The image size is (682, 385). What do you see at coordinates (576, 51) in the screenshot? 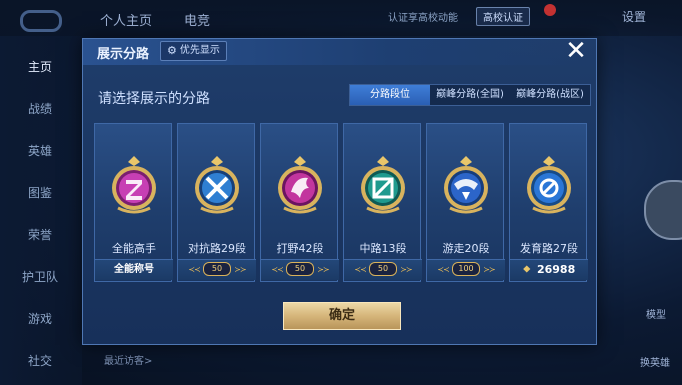
I see `close-icon: ✕` at bounding box center [576, 51].